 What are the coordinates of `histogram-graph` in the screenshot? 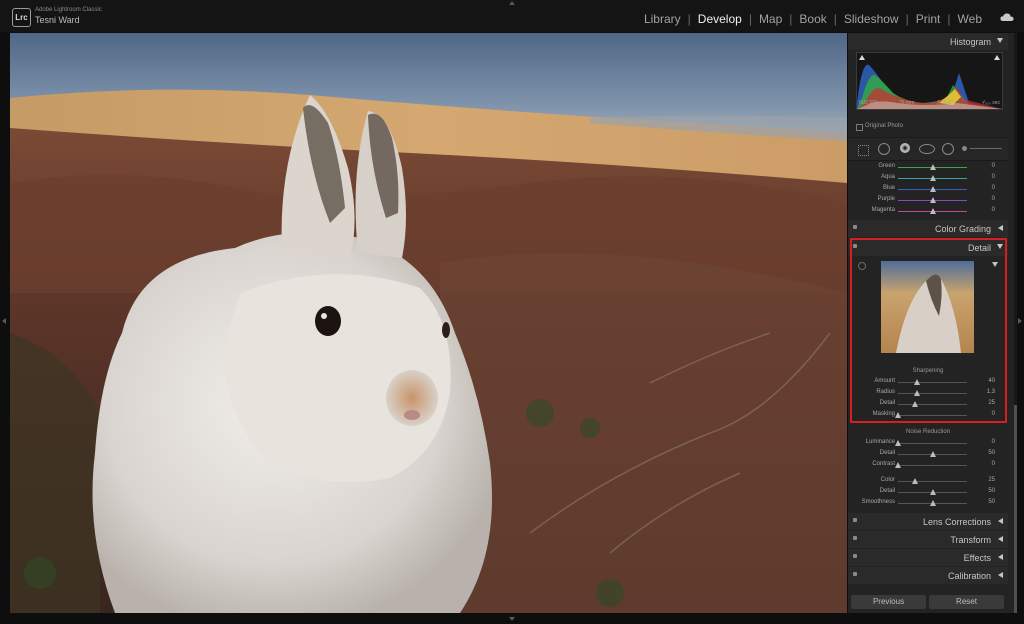 It's located at (929, 86).